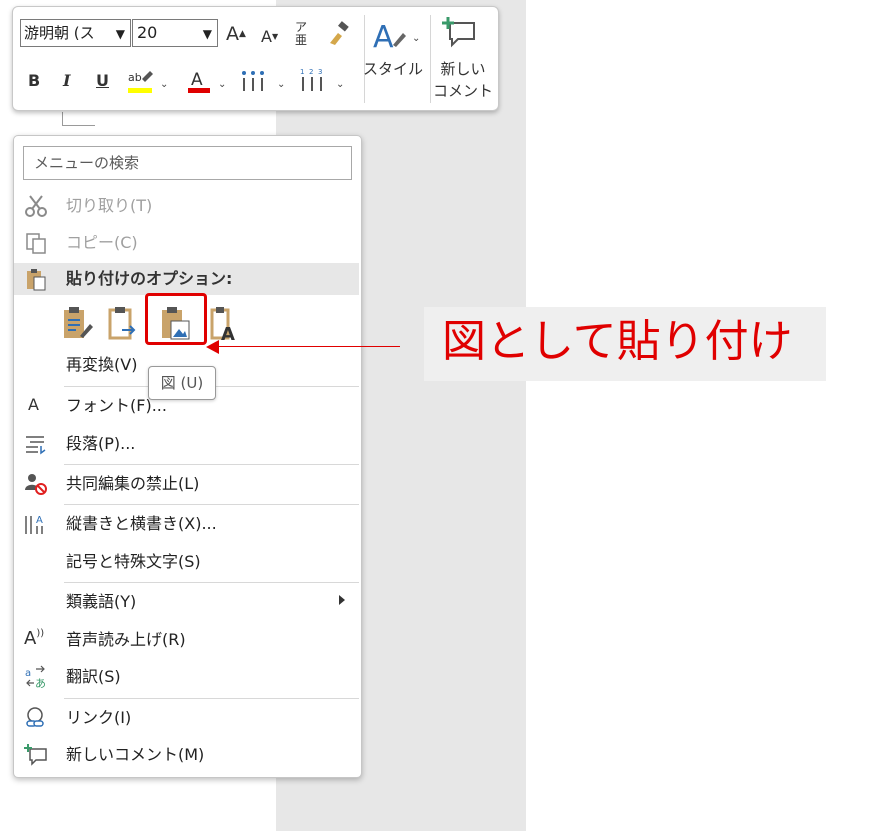 This screenshot has width=870, height=831. I want to click on bold-label: B, so click(34, 80).